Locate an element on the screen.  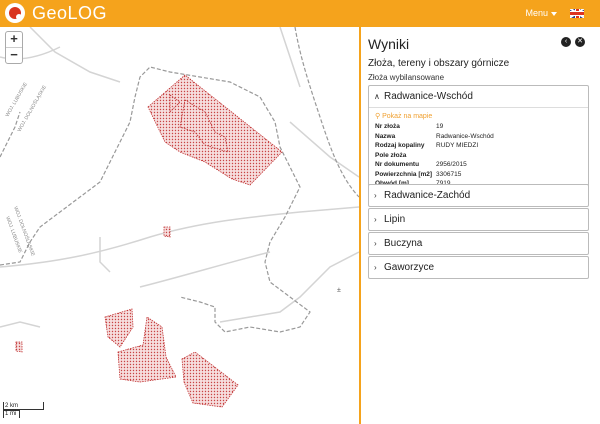
zoom-out-button: − is located at coordinates (14, 55).